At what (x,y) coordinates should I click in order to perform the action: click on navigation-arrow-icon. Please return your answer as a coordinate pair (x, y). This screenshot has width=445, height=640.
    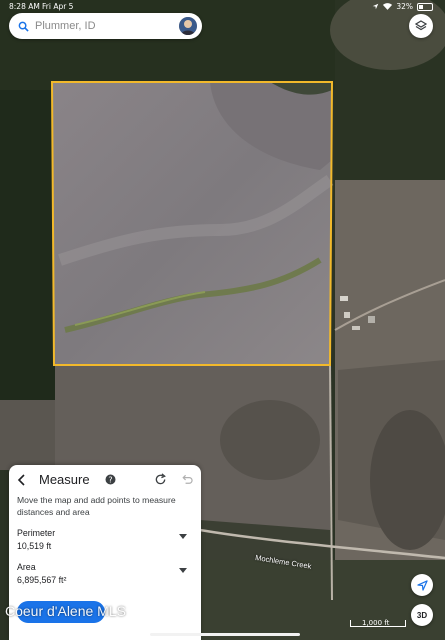
    Looking at the image, I should click on (422, 585).